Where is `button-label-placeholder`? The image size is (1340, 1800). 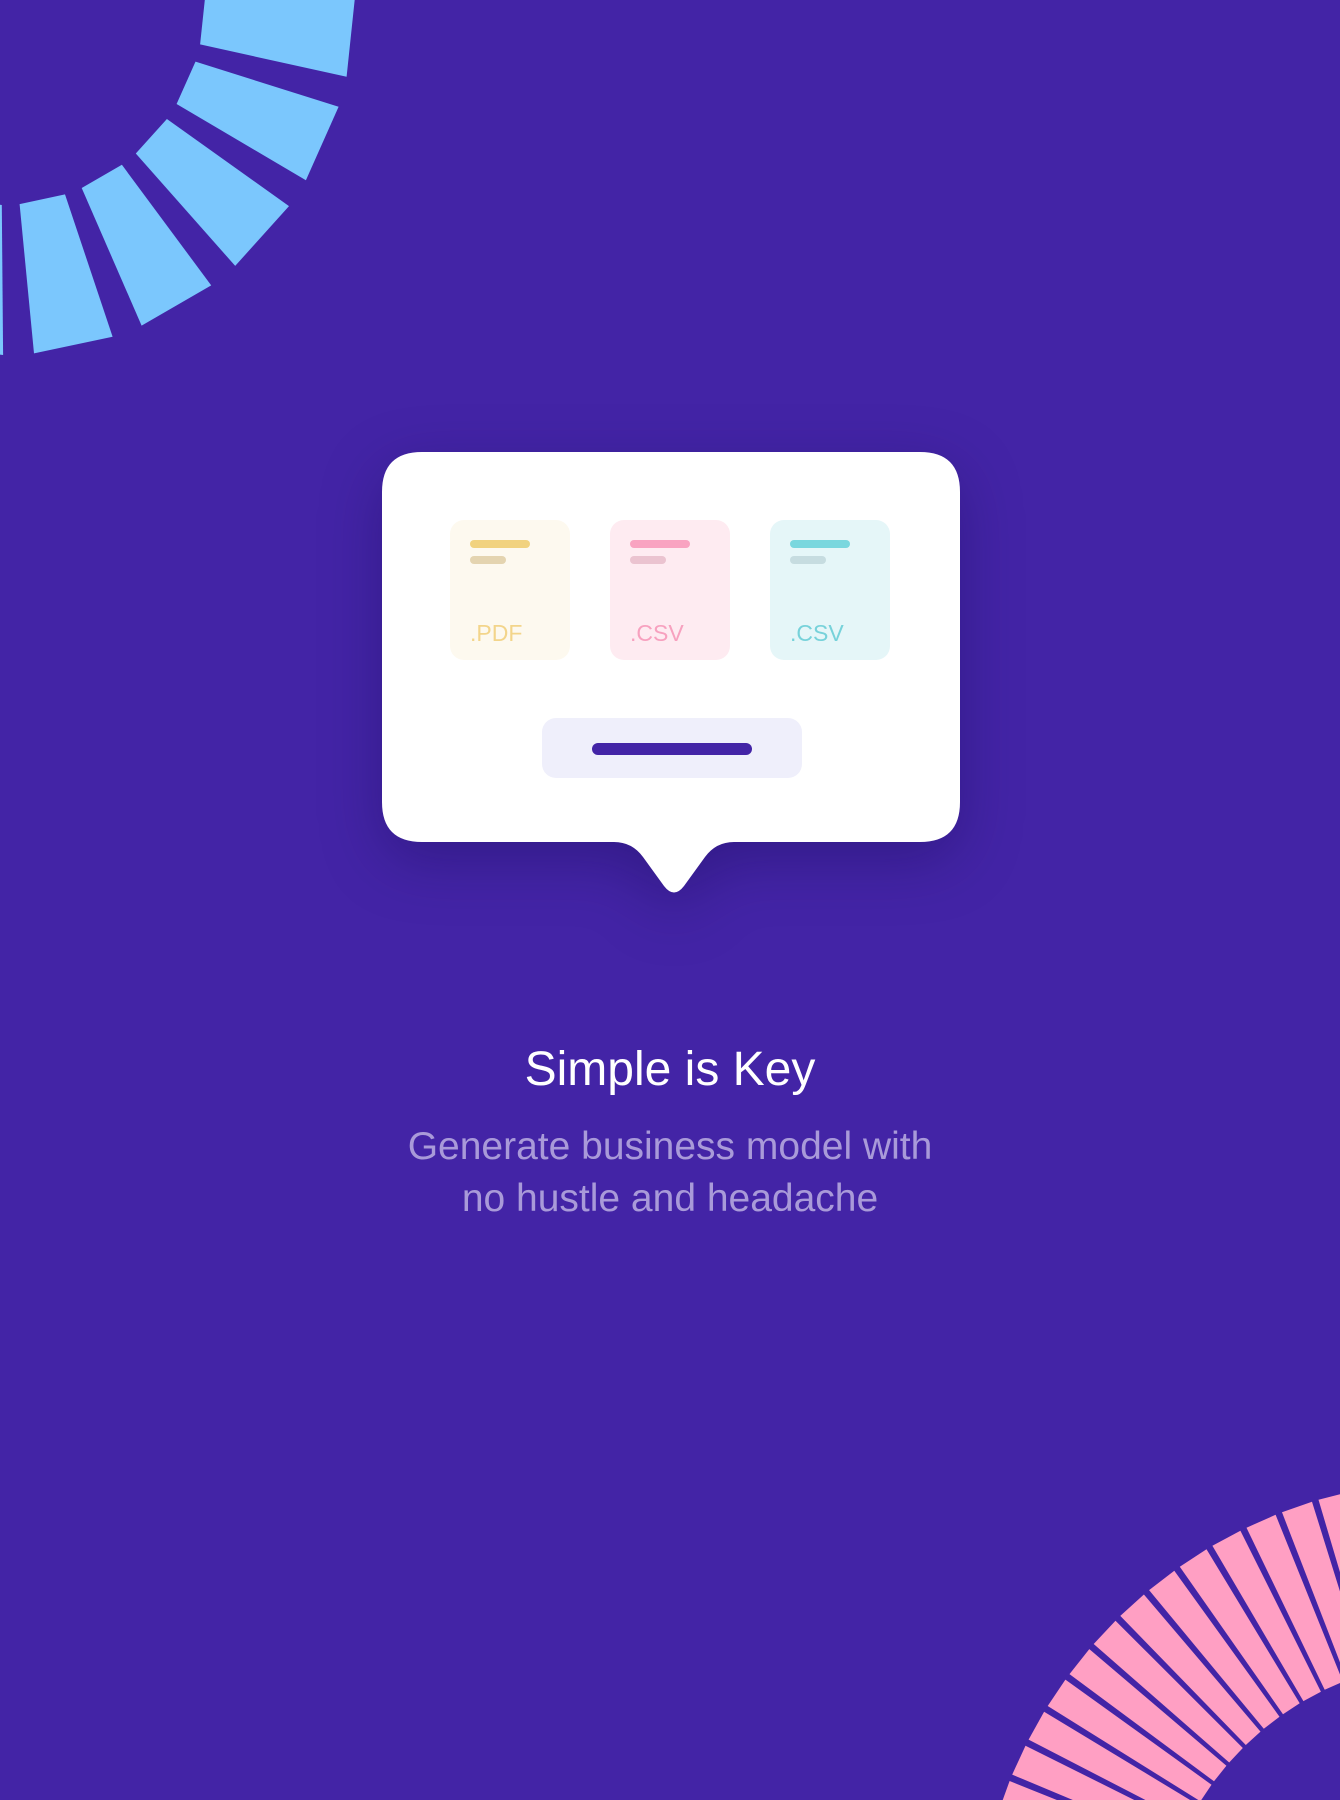
button-label-placeholder is located at coordinates (672, 749).